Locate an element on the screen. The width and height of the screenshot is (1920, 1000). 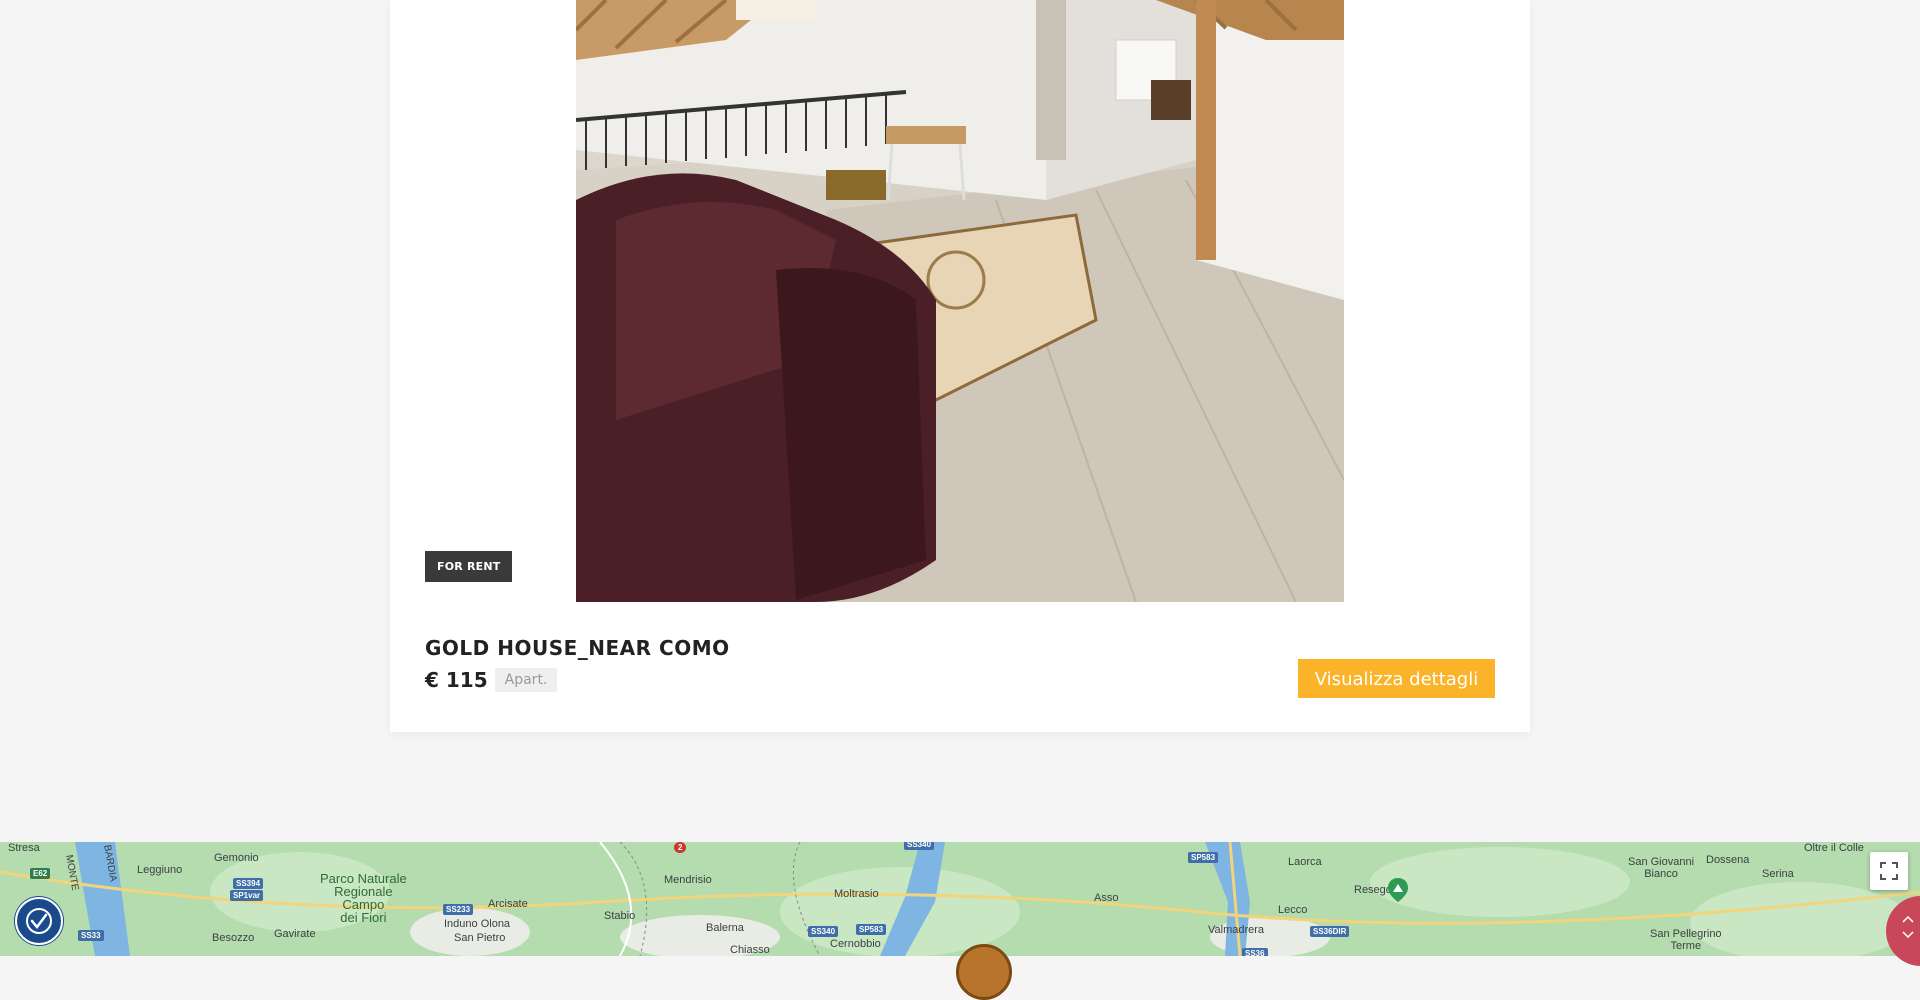
for-rent-badge: FOR RENT is located at coordinates (469, 566).